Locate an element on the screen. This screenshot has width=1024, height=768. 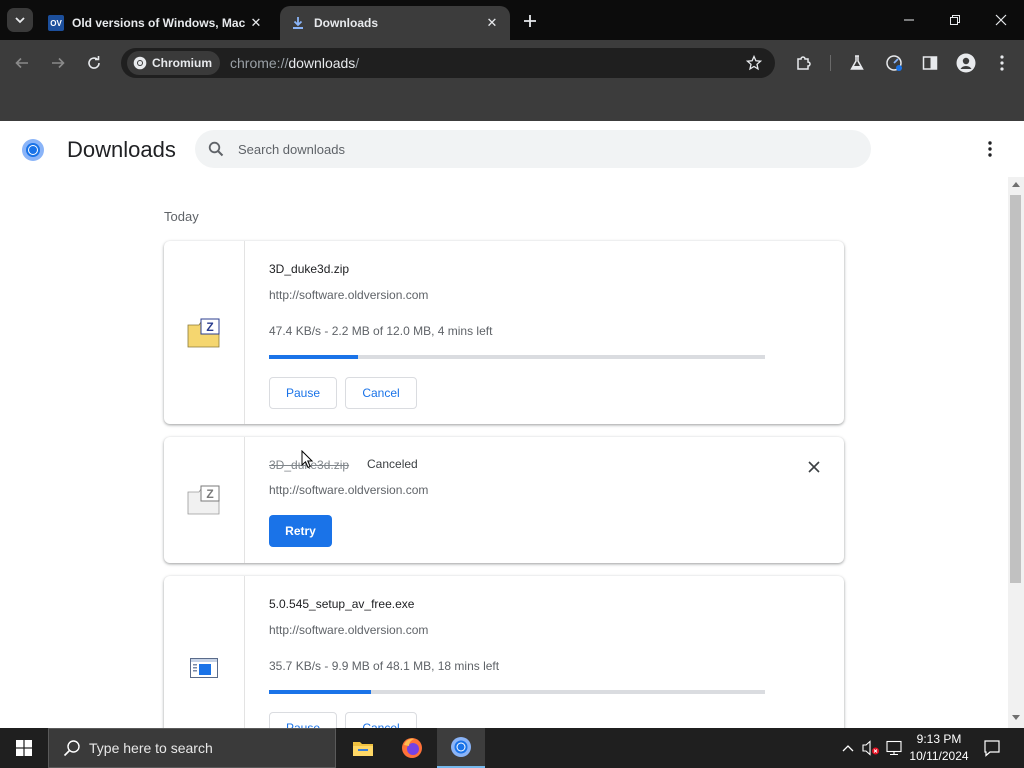
page-title: Downloads is located at coordinates (121, 149).